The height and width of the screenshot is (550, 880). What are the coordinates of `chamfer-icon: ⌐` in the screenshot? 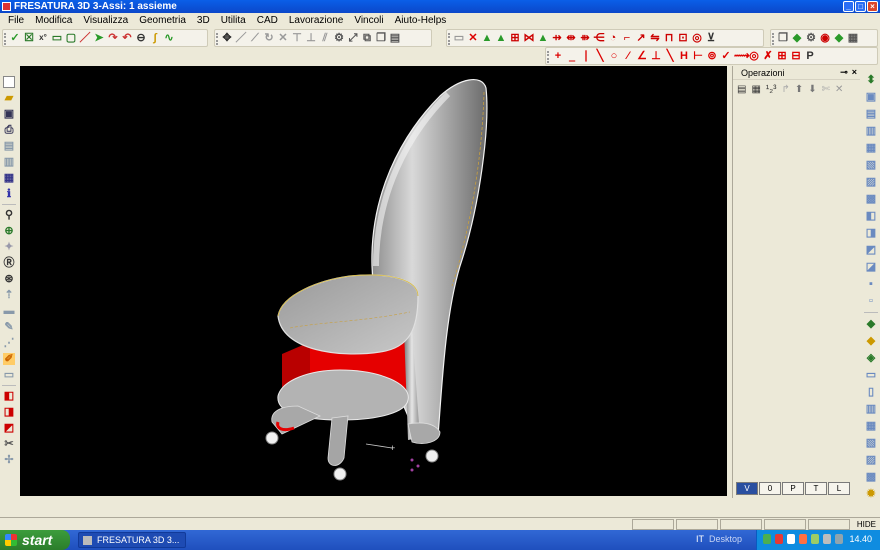 It's located at (627, 38).